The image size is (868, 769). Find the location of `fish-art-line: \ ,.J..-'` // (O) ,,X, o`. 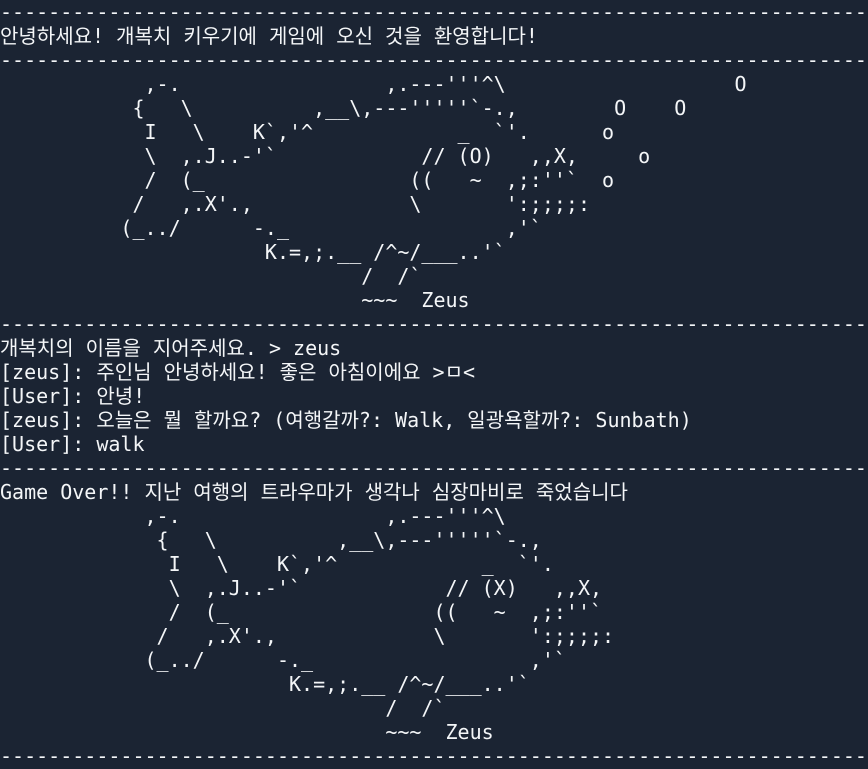

fish-art-line: \ ,.J..-'` // (O) ,,X, o is located at coordinates (325, 156).